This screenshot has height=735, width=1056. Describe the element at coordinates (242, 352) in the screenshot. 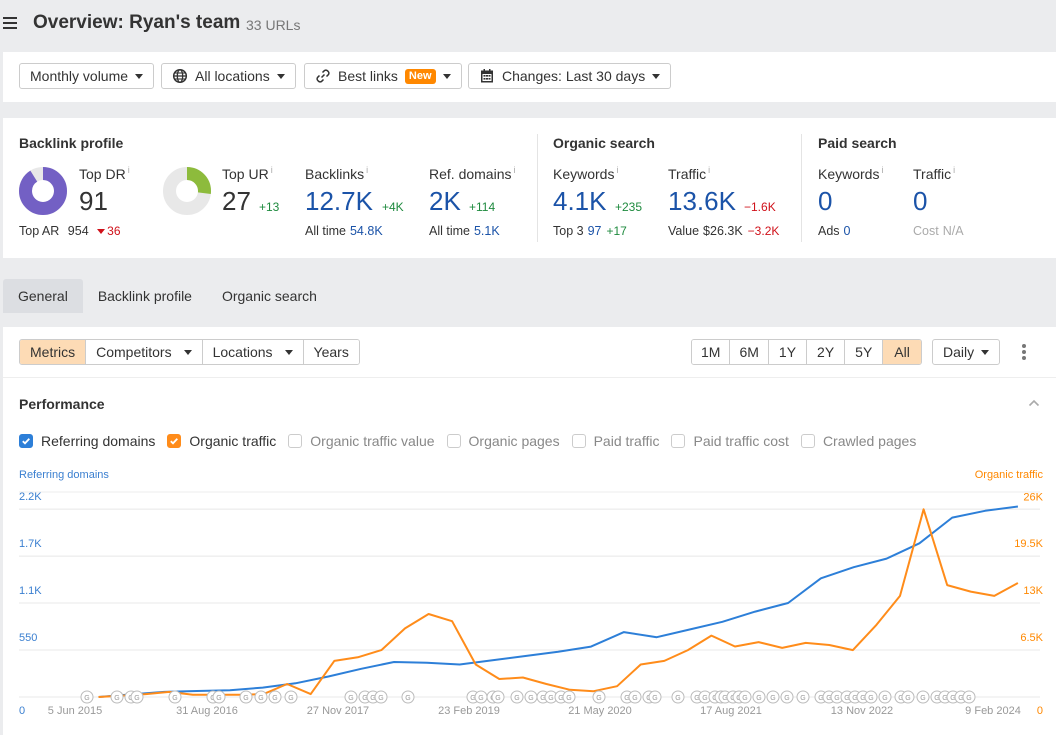

I see `locations-mode-label: Locations` at that location.